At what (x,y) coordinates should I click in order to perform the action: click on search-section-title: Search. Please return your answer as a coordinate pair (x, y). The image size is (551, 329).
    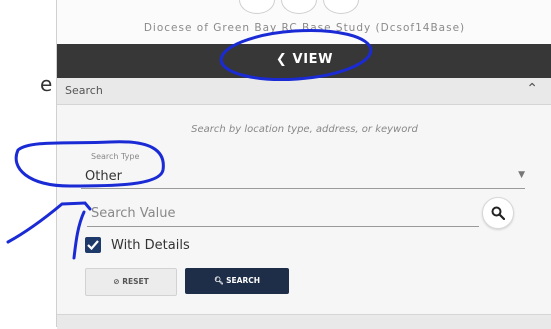
    Looking at the image, I should click on (84, 90).